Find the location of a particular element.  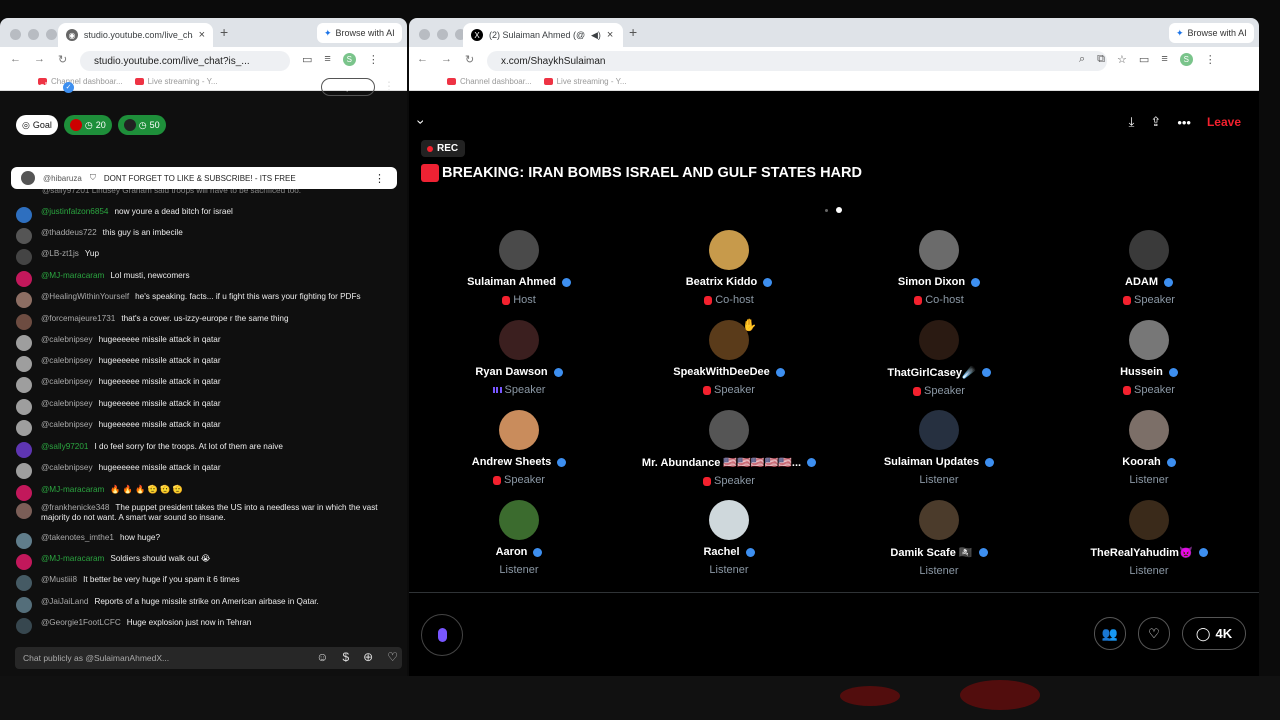

chat-username: @justinfalzon6854 is located at coordinates (75, 211).